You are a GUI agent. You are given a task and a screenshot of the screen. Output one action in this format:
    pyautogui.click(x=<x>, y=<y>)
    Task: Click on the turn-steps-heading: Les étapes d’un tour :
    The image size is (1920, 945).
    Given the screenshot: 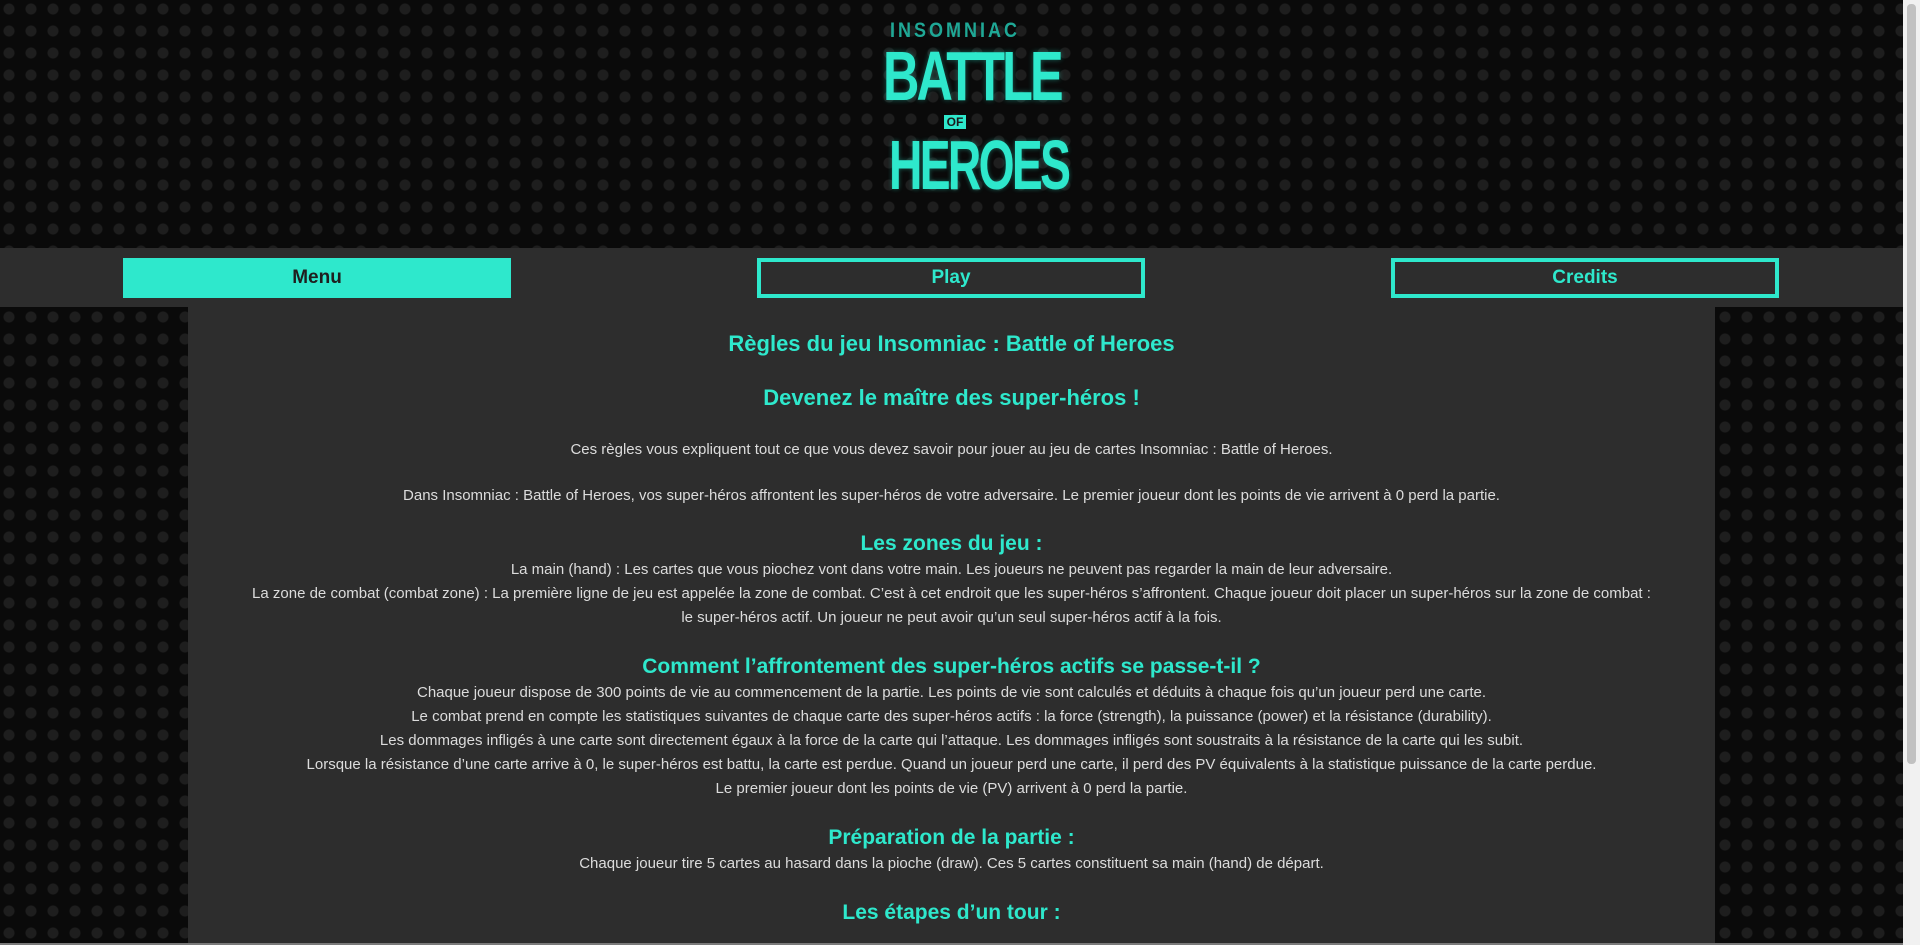 What is the action you would take?
    pyautogui.click(x=951, y=912)
    